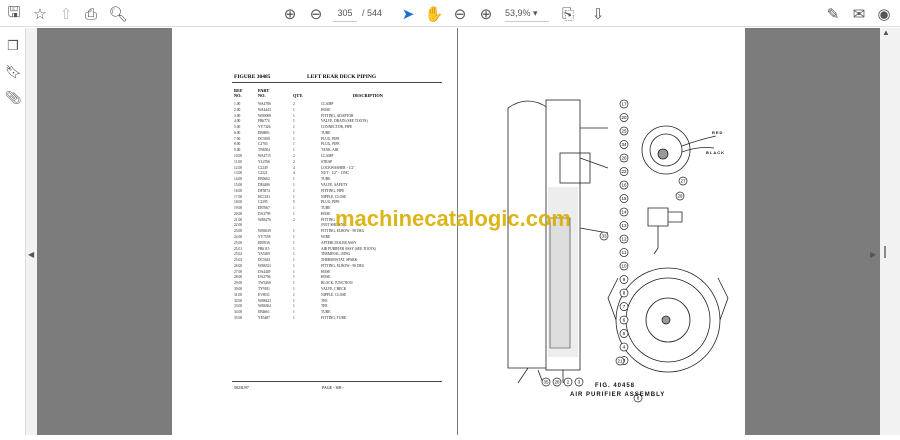 Image resolution: width=900 pixels, height=440 pixels. What do you see at coordinates (618, 395) in the screenshot?
I see `figure-title-caption: AIR PURIFIER ASSEMBLY` at bounding box center [618, 395].